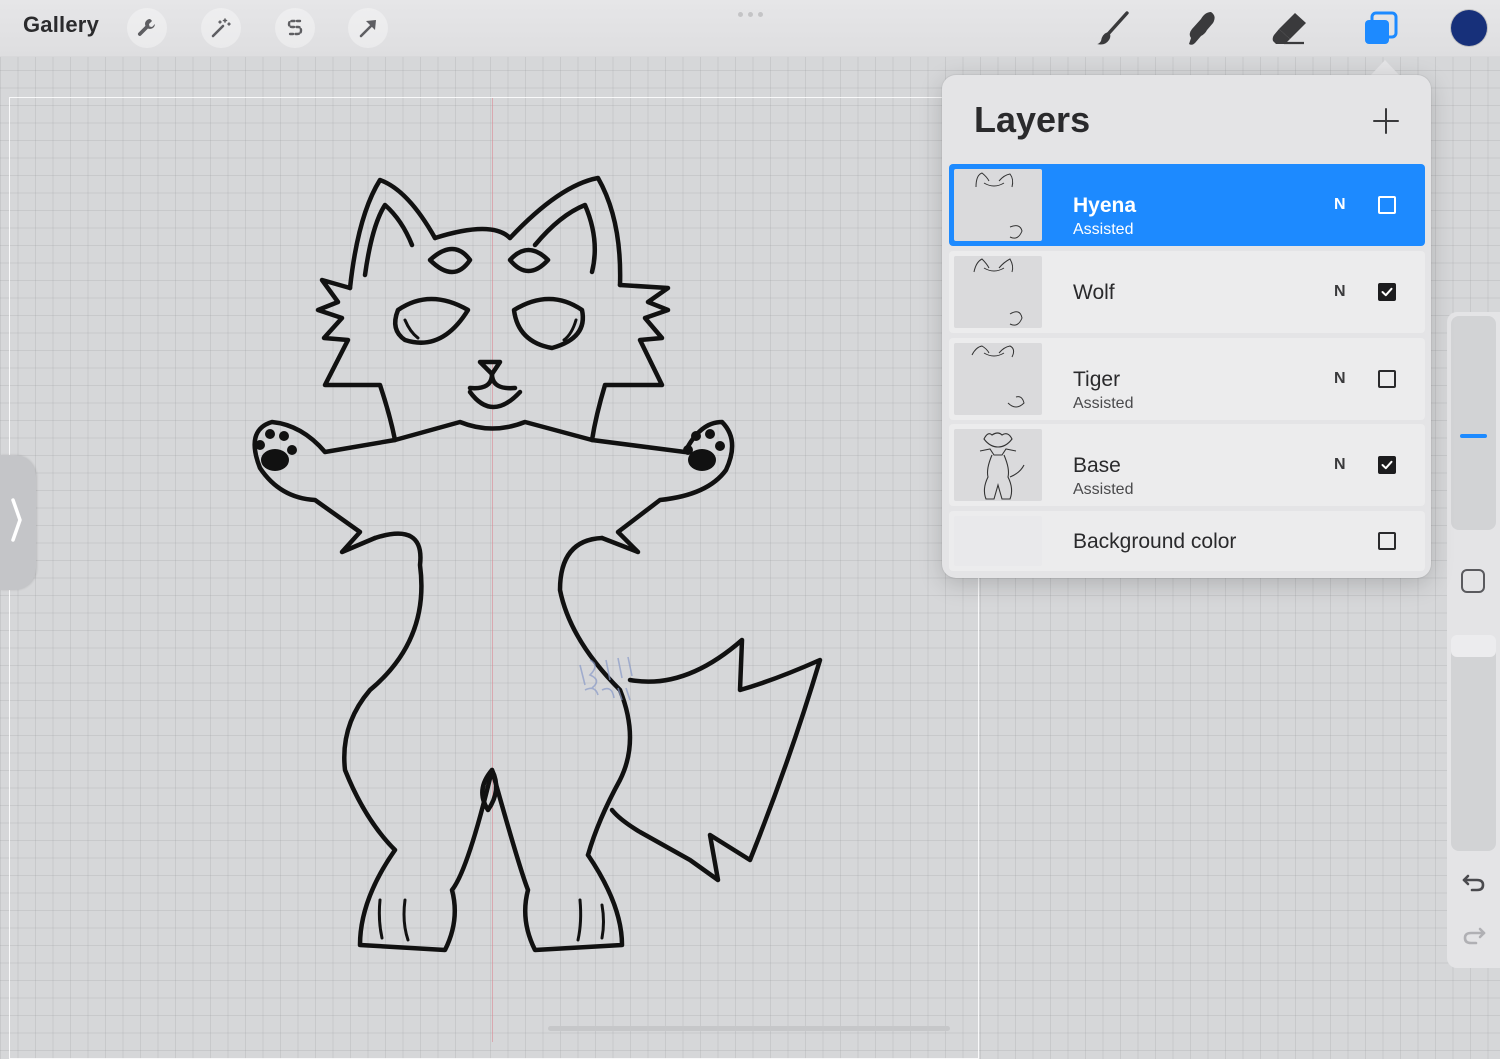 Image resolution: width=1500 pixels, height=1059 pixels. Describe the element at coordinates (1032, 119) in the screenshot. I see `panel-title: Layers` at that location.